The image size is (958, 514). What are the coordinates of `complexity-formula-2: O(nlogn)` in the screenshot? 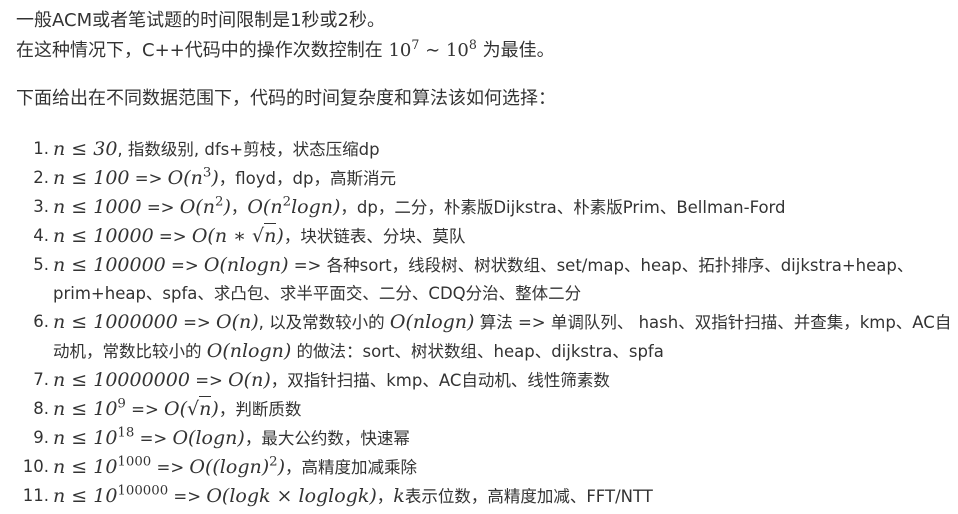 It's located at (432, 322).